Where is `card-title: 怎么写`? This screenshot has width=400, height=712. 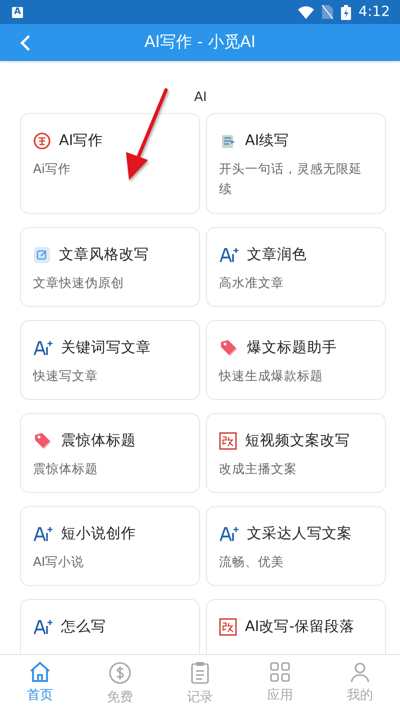
card-title: 怎么写 is located at coordinates (83, 627).